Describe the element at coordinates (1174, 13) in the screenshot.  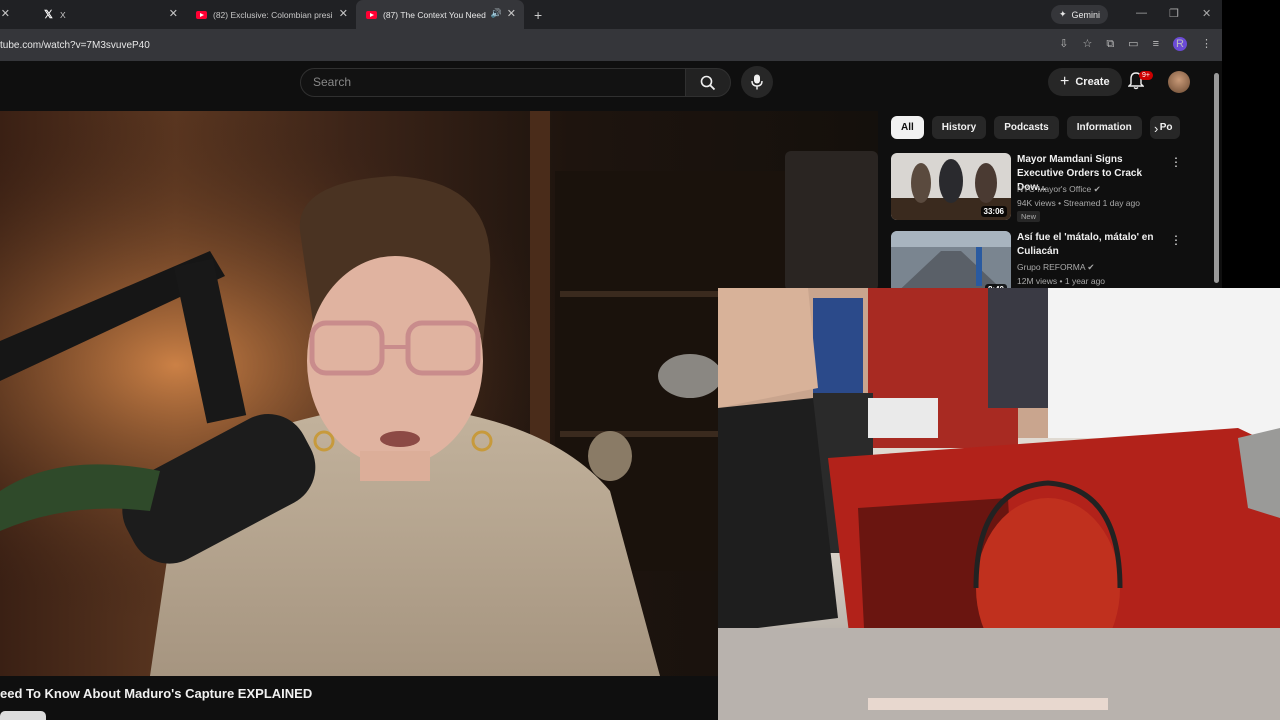
I see `restore-icon: ❐` at that location.